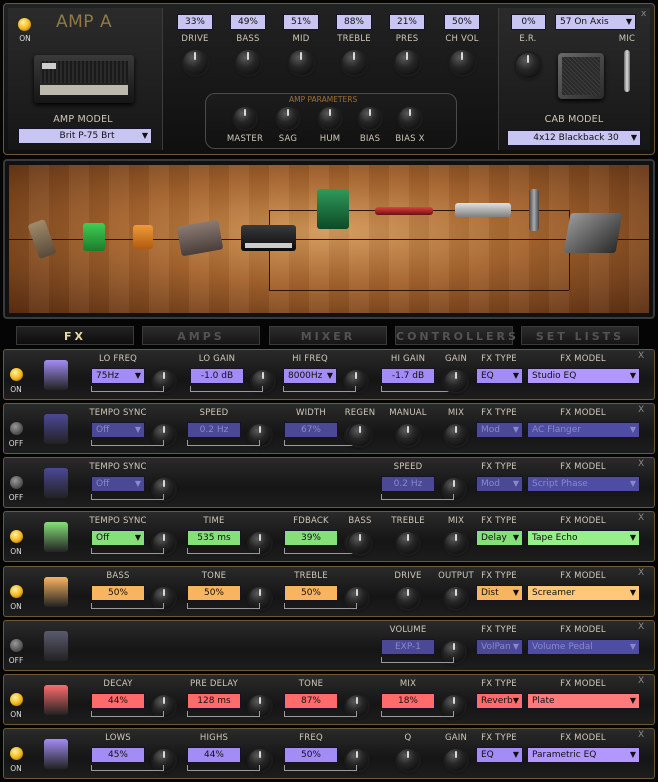 Image resolution: width=658 pixels, height=782 pixels. I want to click on parametric-eq-icon, so click(483, 210).